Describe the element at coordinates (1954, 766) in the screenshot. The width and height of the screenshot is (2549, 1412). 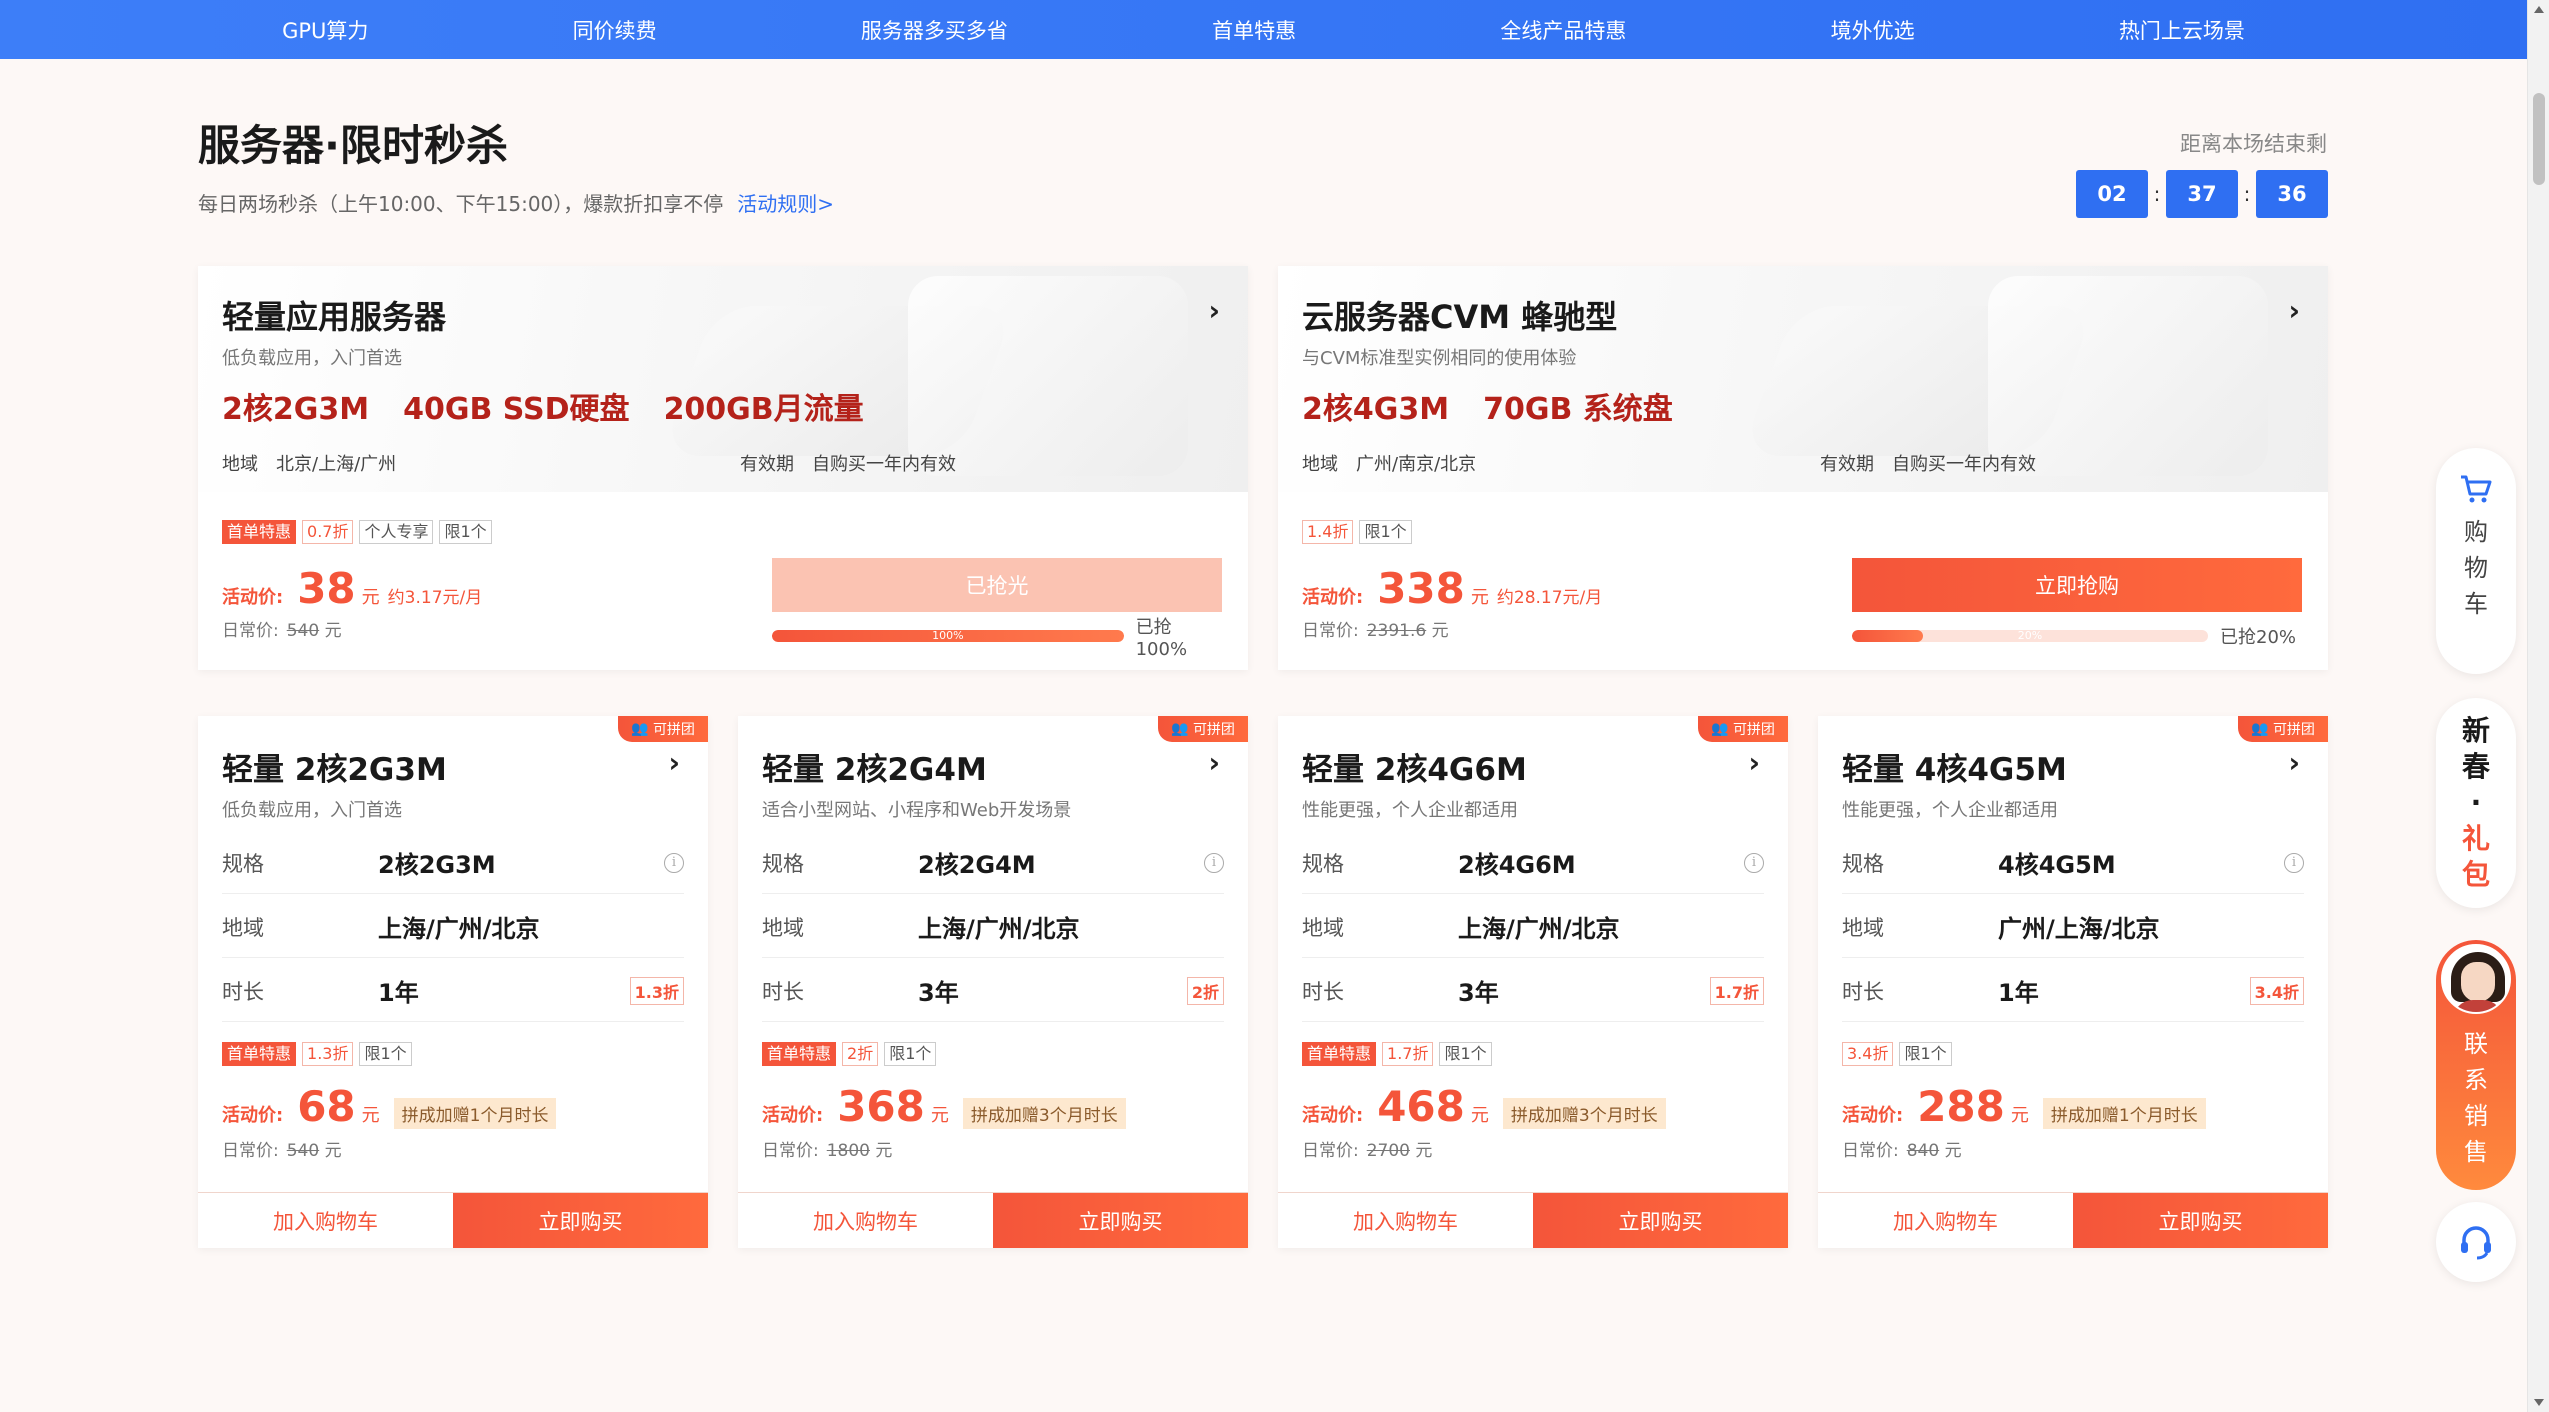
I see `card-title: 轻量 4核4G5M` at that location.